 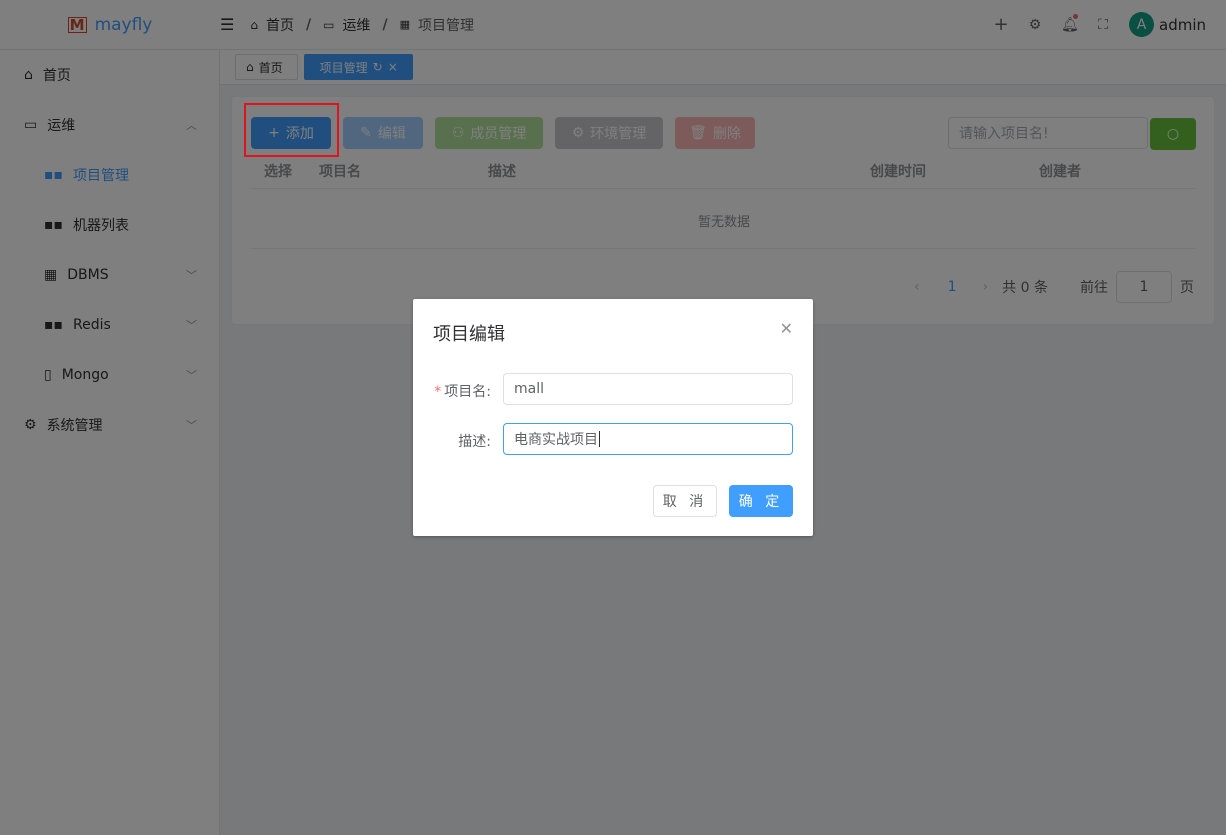 What do you see at coordinates (761, 501) in the screenshot?
I see `confirm-button: 确 定` at bounding box center [761, 501].